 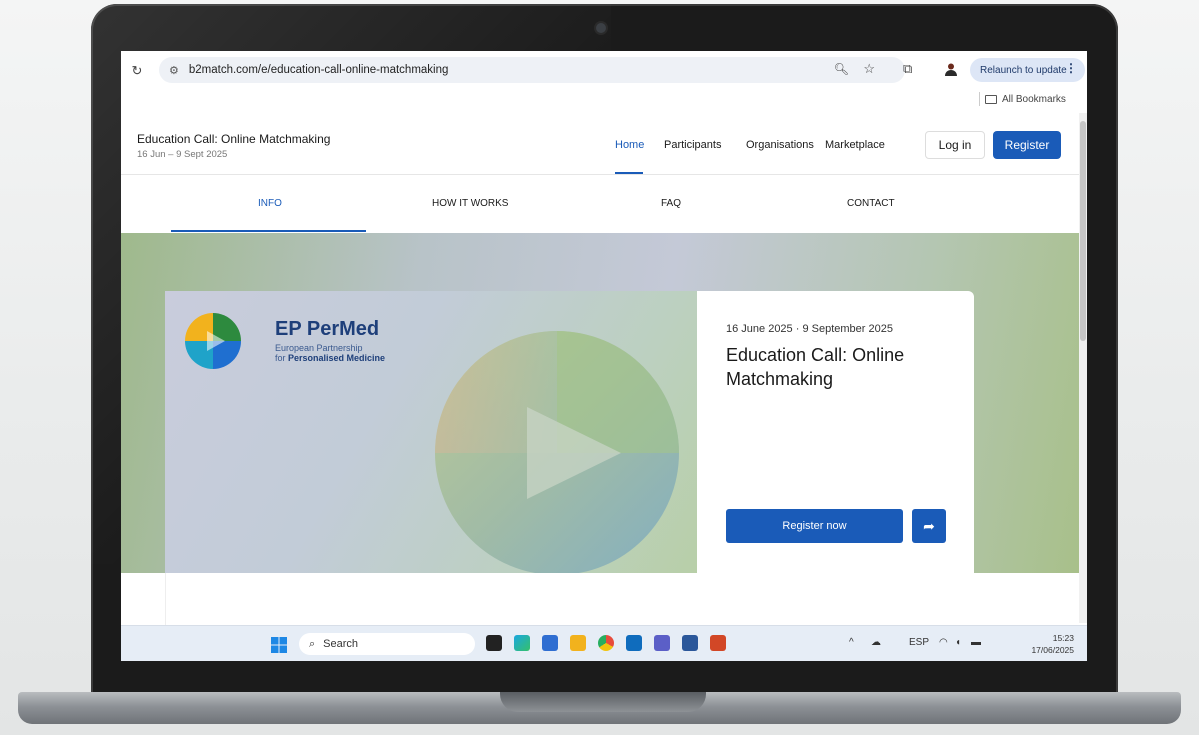 I want to click on register-button: Register, so click(x=1027, y=145).